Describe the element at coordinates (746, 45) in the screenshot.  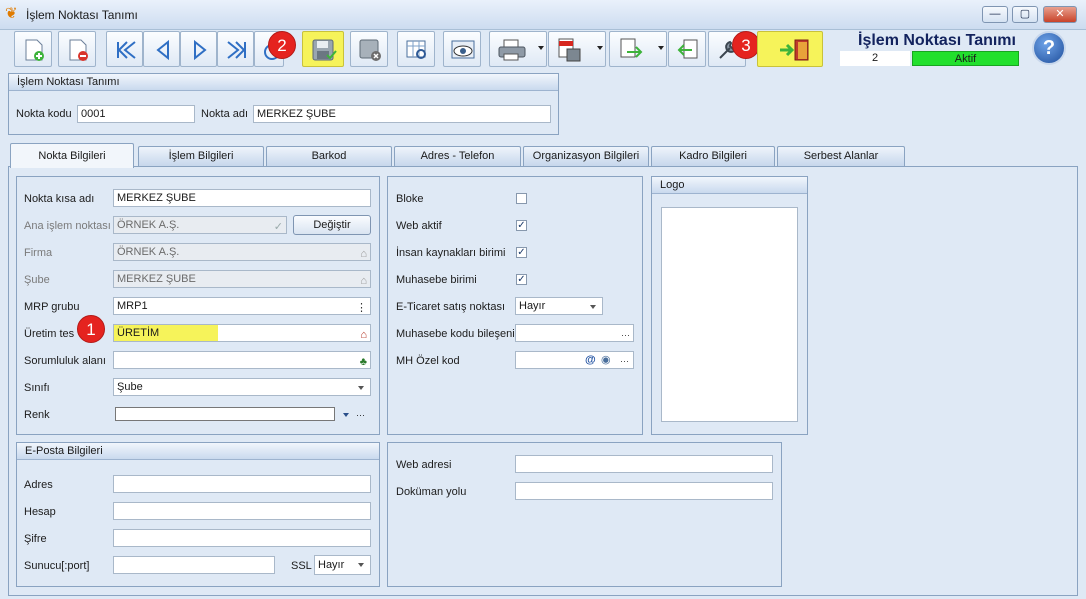
I see `annotation-badge-3: 3` at that location.